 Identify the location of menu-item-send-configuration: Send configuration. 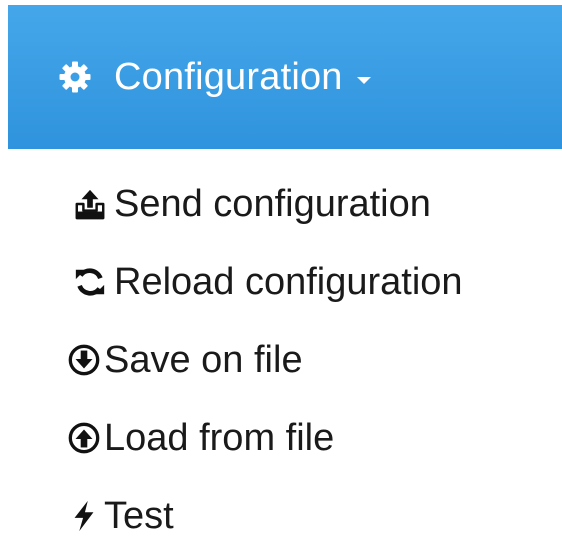
(281, 204).